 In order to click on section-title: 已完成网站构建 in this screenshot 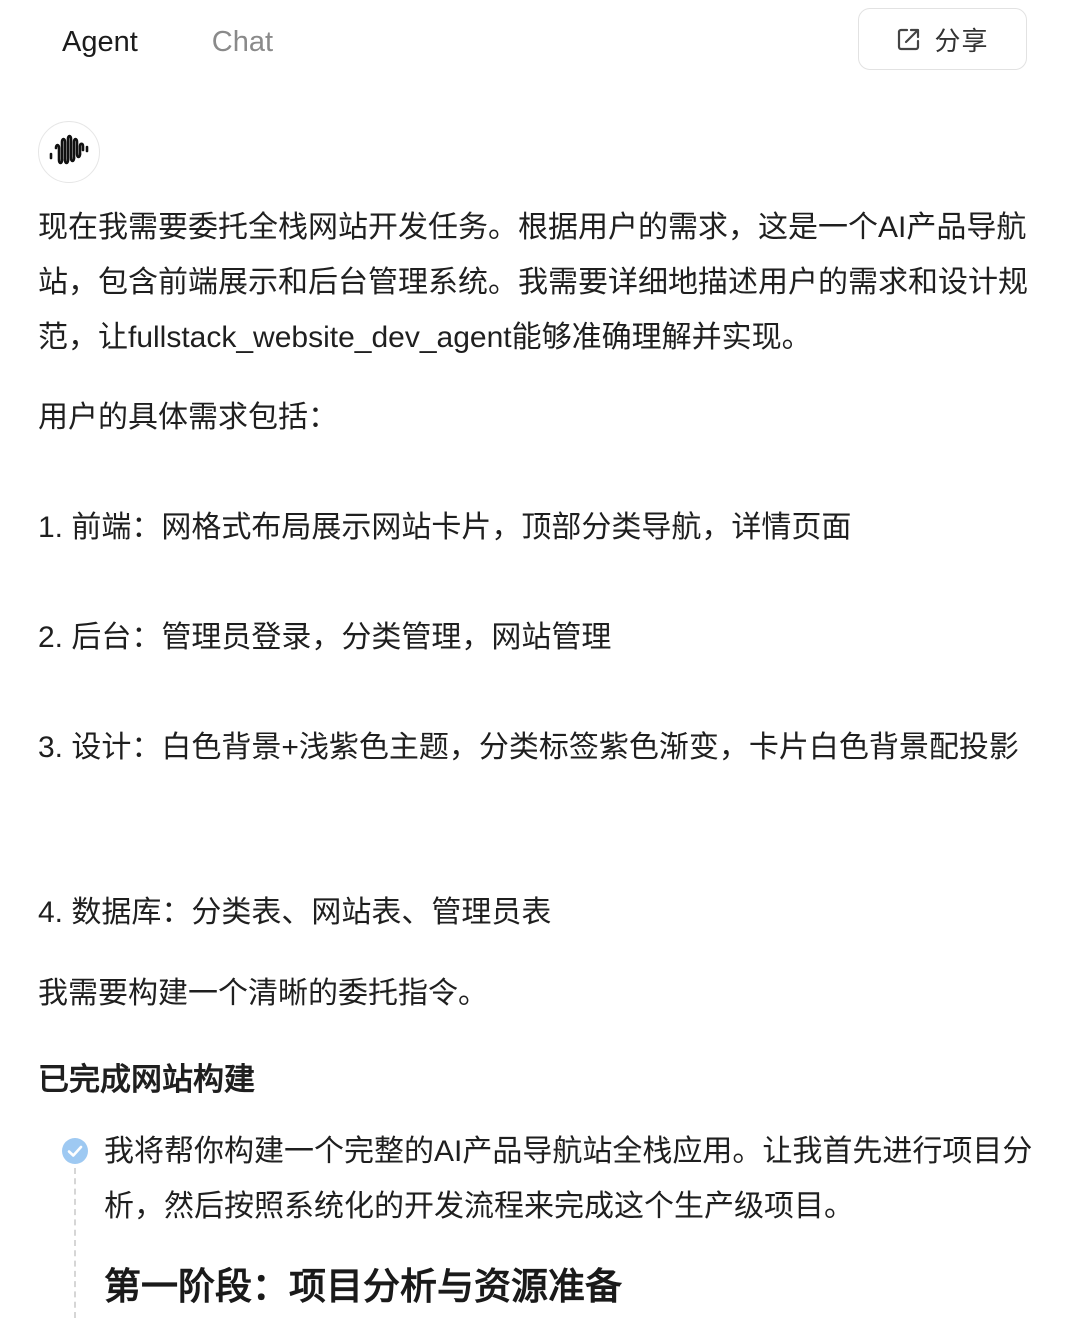, I will do `click(146, 1079)`.